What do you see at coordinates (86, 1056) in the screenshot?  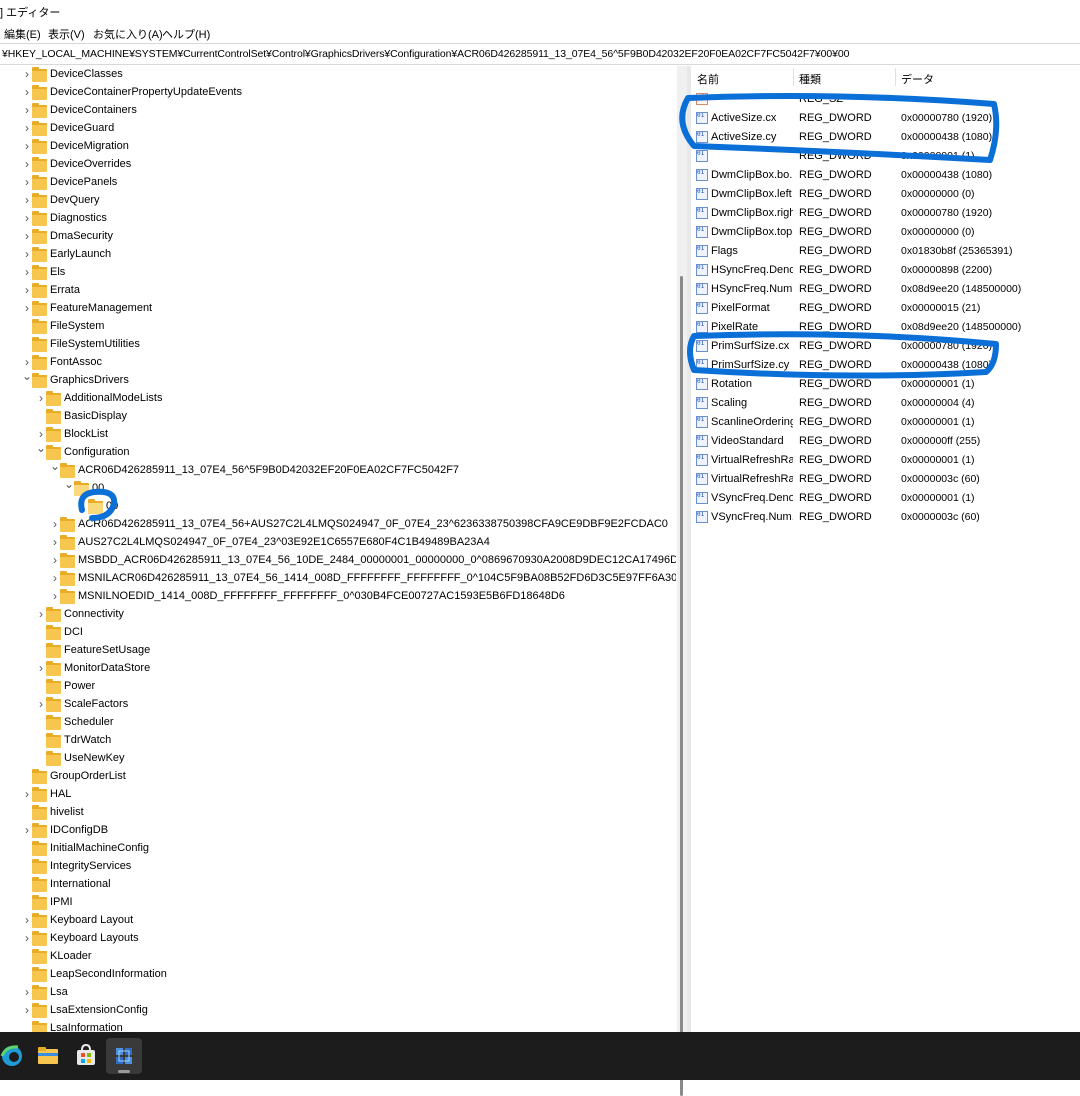 I see `microsoft-store-button` at bounding box center [86, 1056].